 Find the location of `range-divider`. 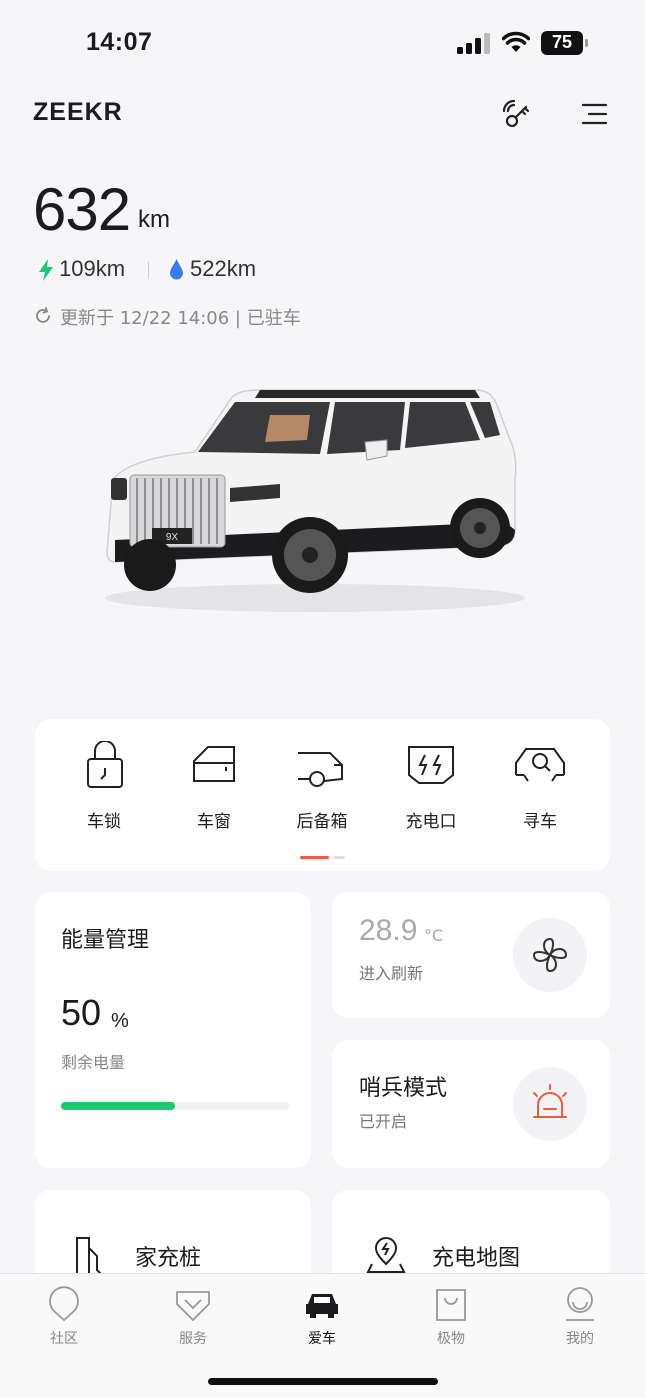

range-divider is located at coordinates (148, 270).